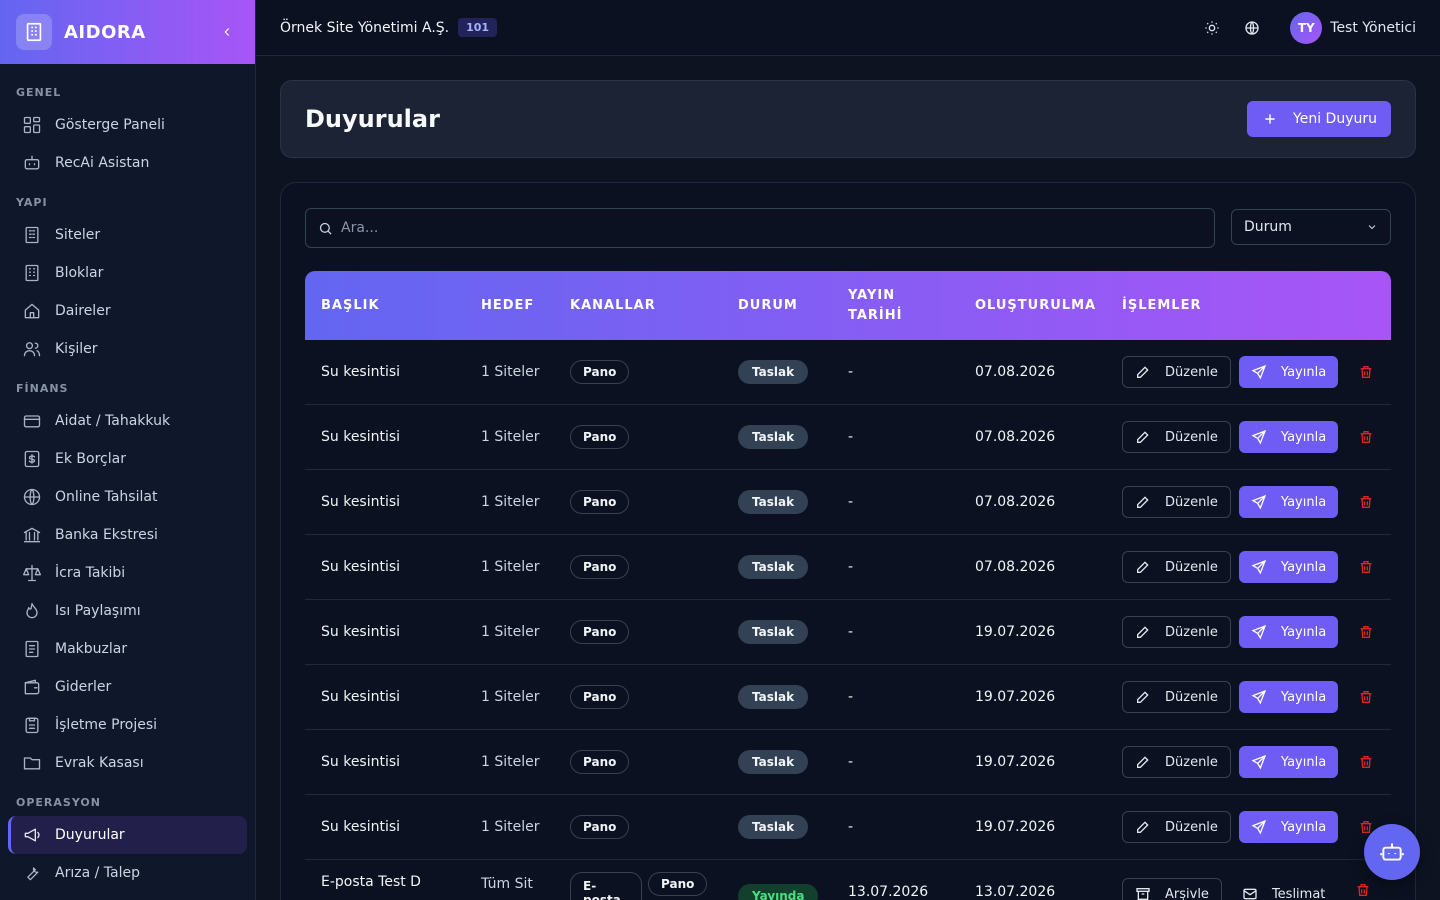 Image resolution: width=1440 pixels, height=900 pixels. I want to click on actions-cell: Düzenle Yayınla, so click(1250, 632).